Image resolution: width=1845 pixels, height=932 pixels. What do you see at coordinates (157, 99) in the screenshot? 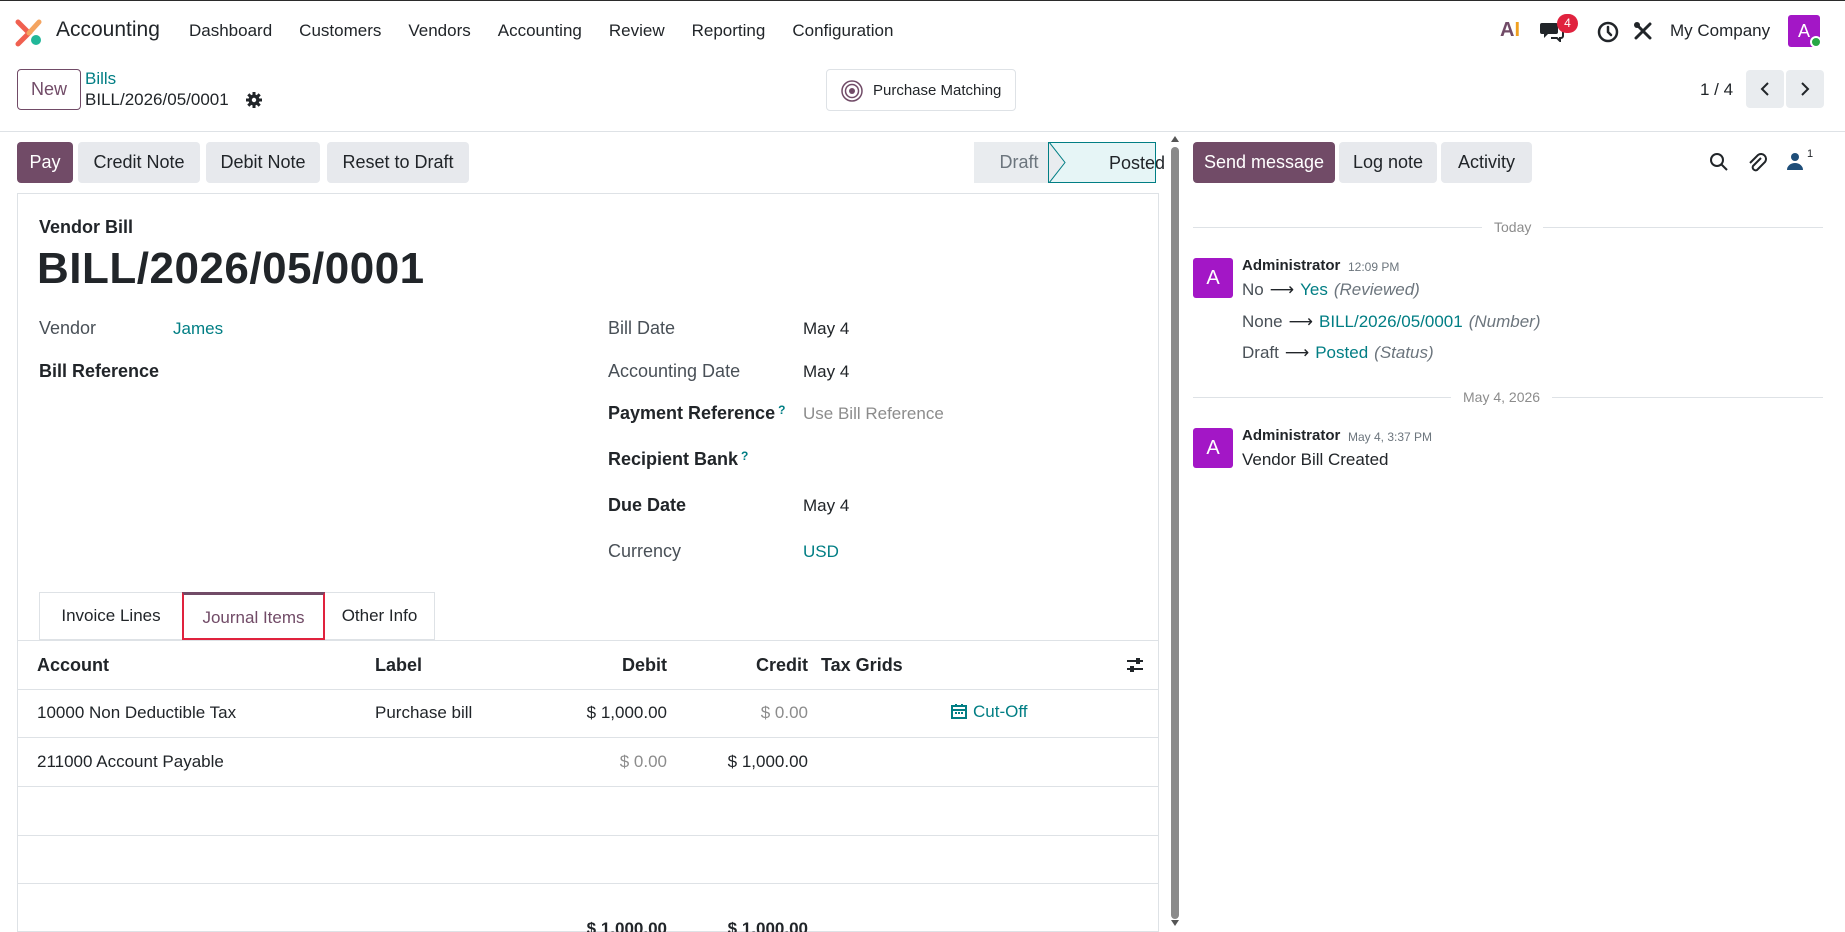
I see `breadcrumb-current: BILL/2026/05/0001` at bounding box center [157, 99].